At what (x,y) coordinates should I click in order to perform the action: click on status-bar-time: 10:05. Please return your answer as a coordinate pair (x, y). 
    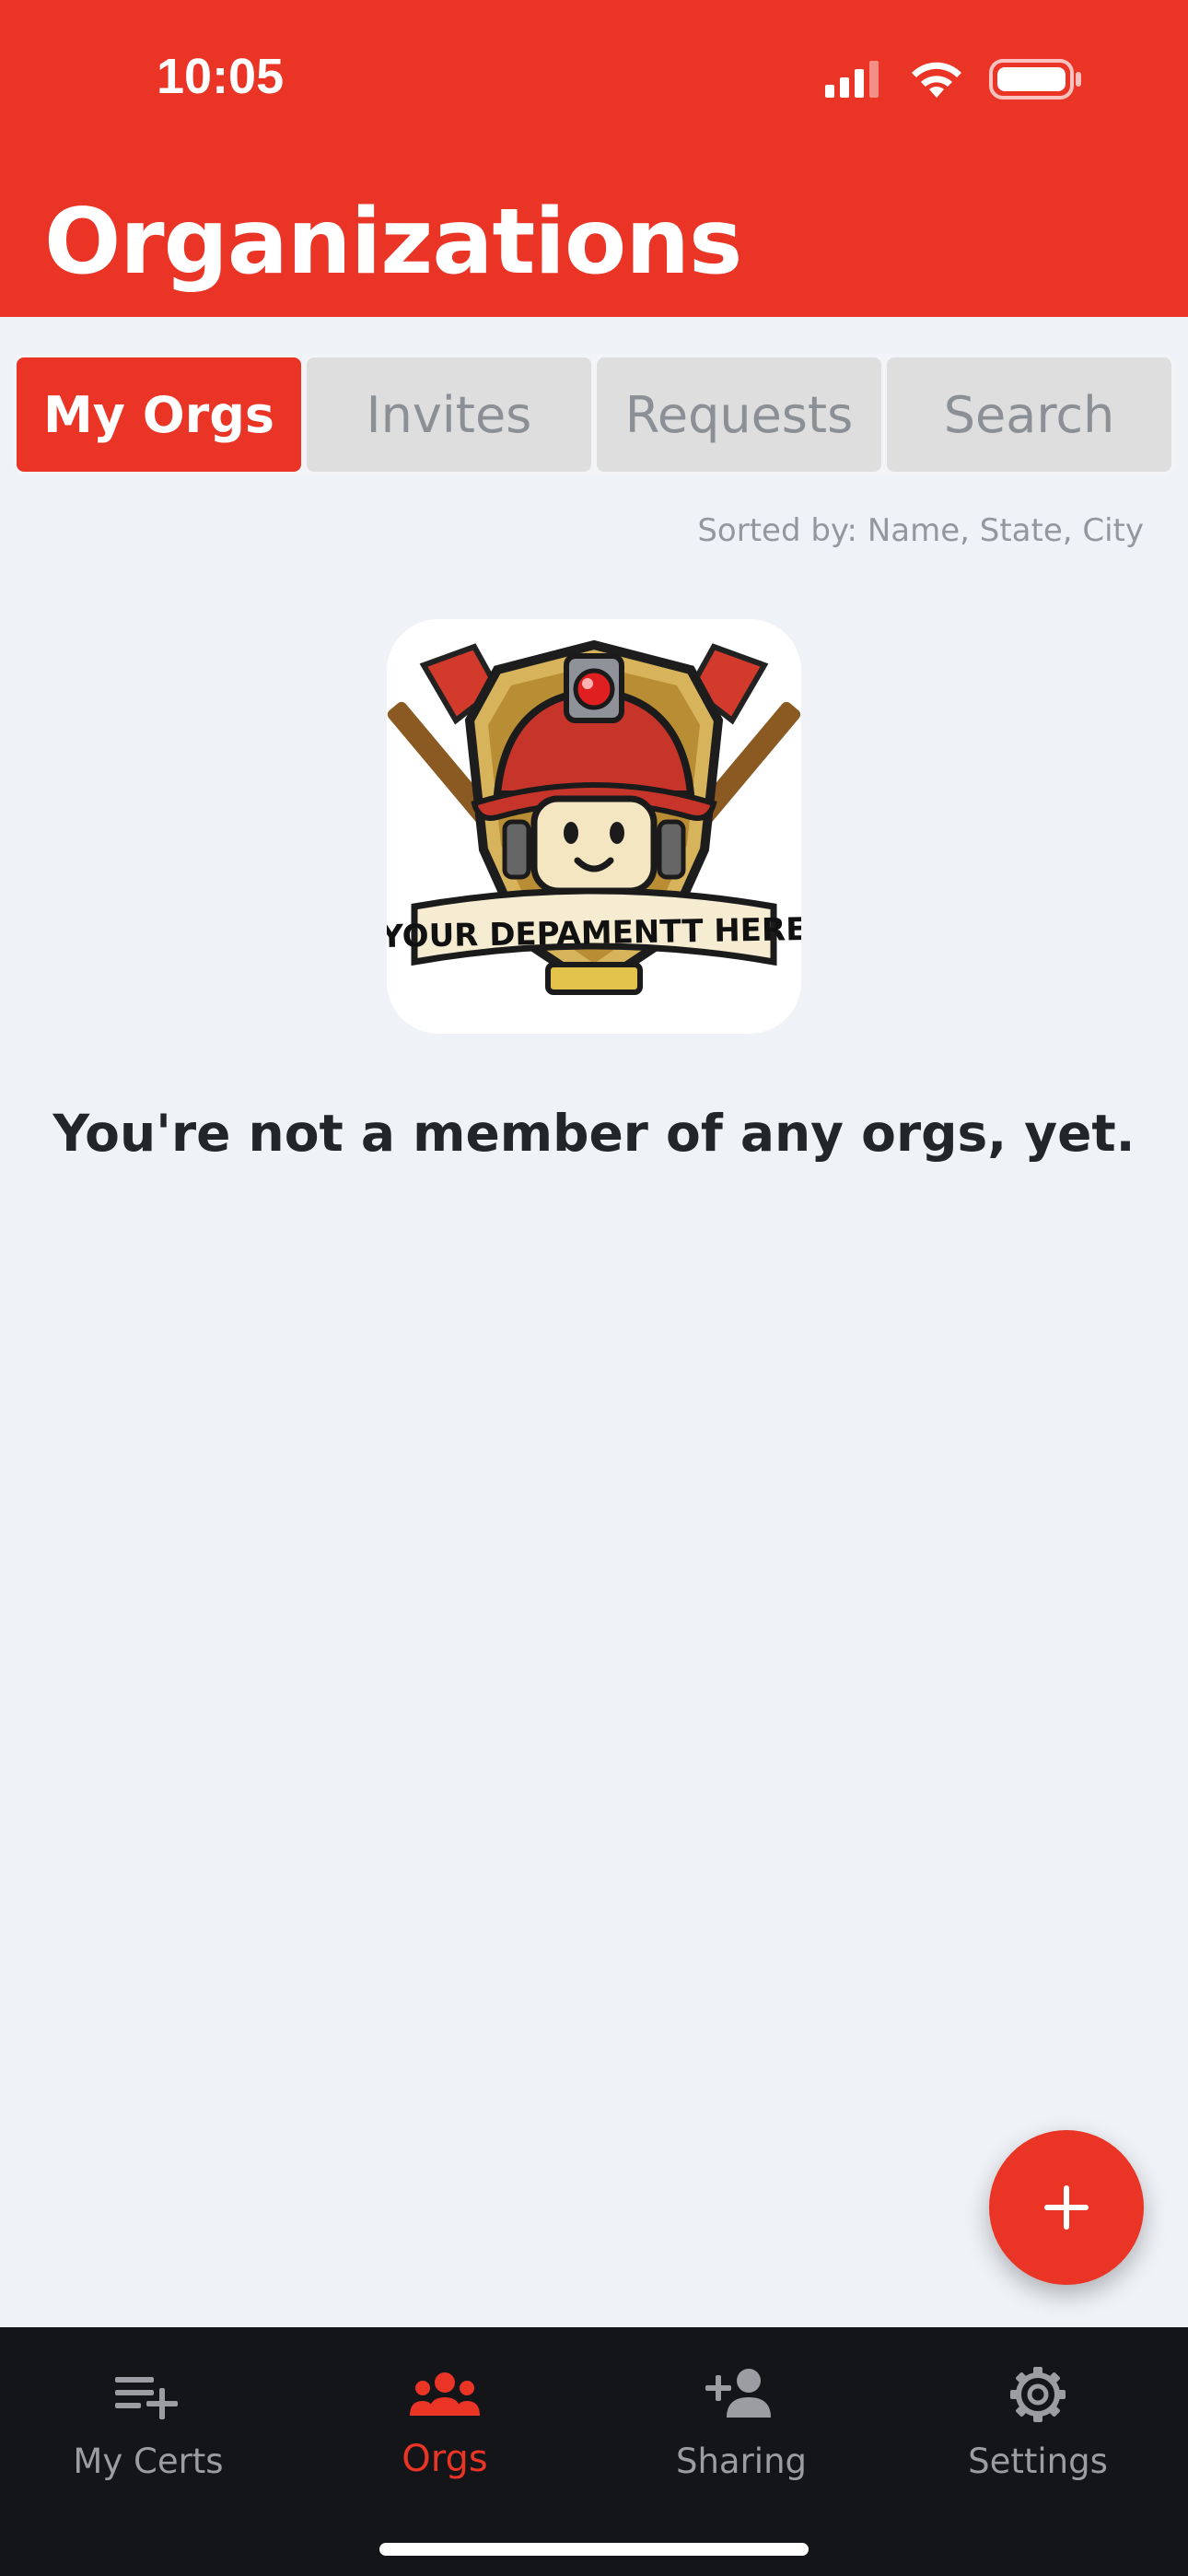
    Looking at the image, I should click on (221, 76).